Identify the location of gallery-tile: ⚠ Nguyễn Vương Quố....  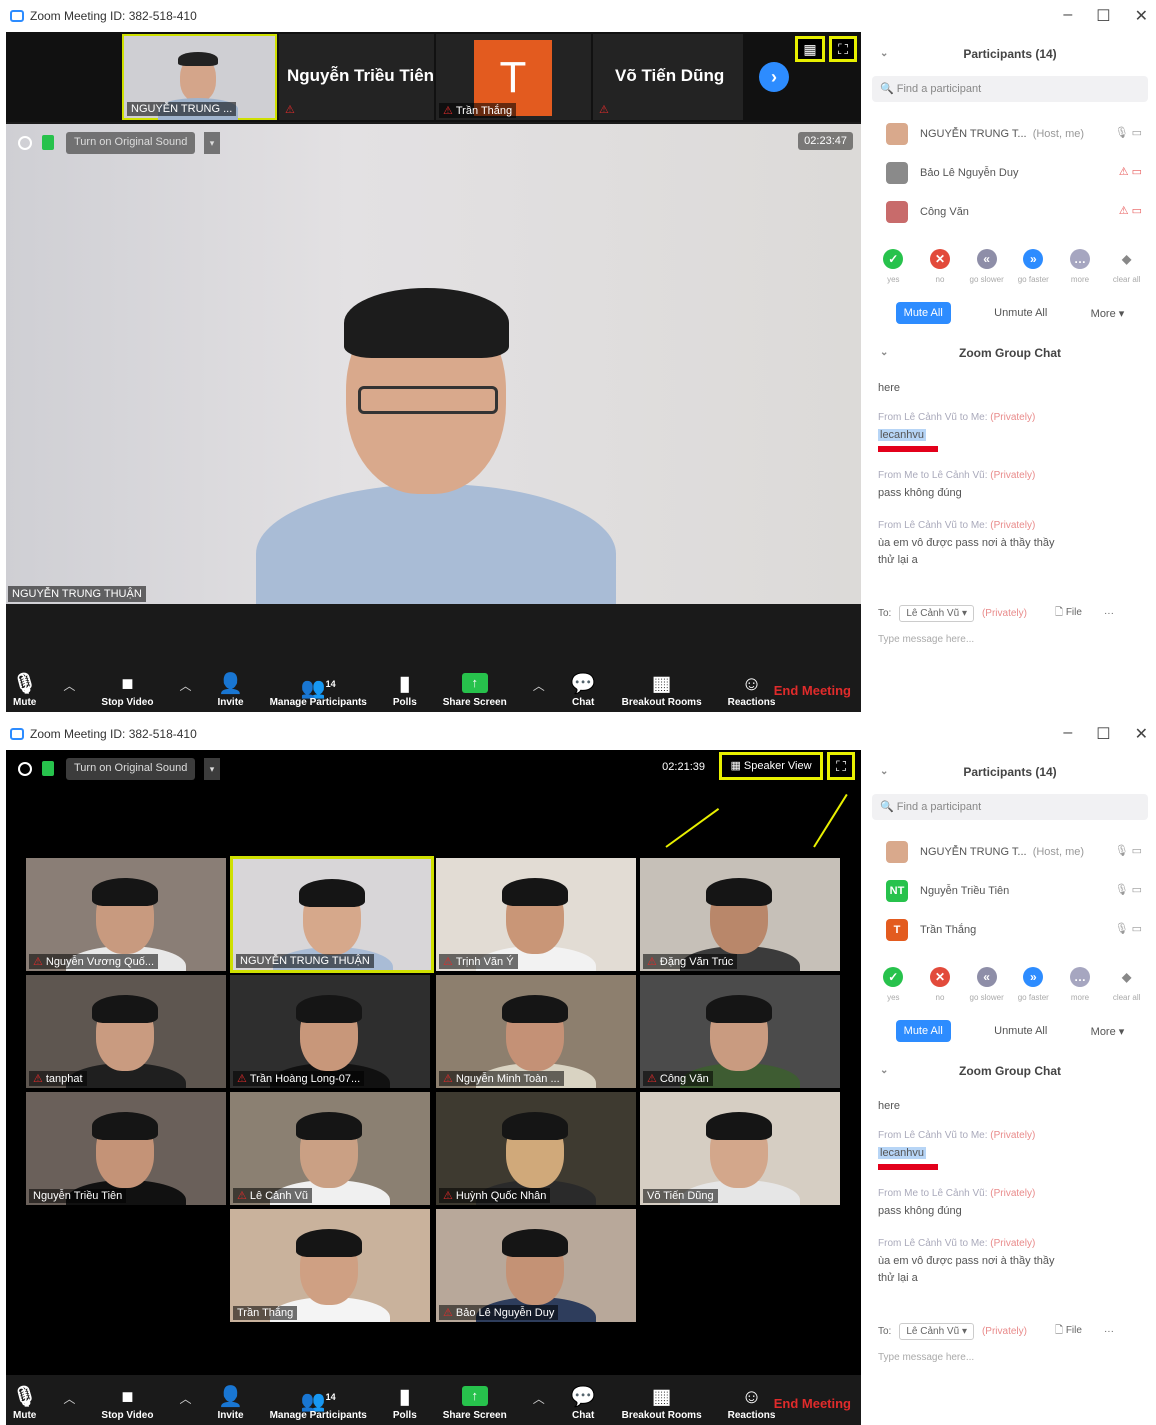
(126, 914).